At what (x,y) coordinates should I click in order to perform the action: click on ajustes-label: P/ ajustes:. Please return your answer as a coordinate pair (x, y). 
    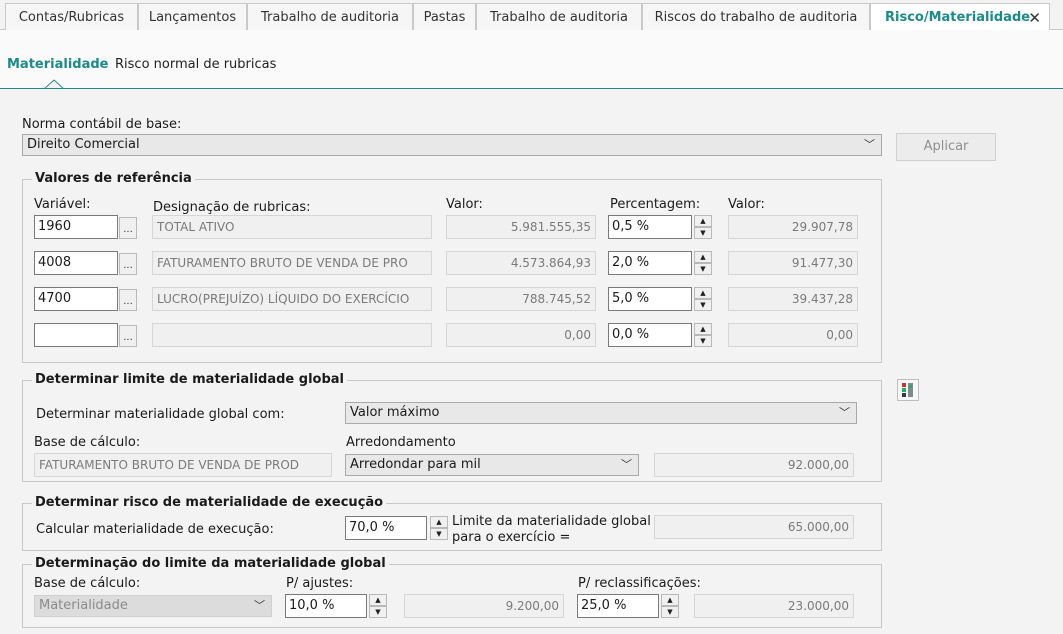
    Looking at the image, I should click on (320, 583).